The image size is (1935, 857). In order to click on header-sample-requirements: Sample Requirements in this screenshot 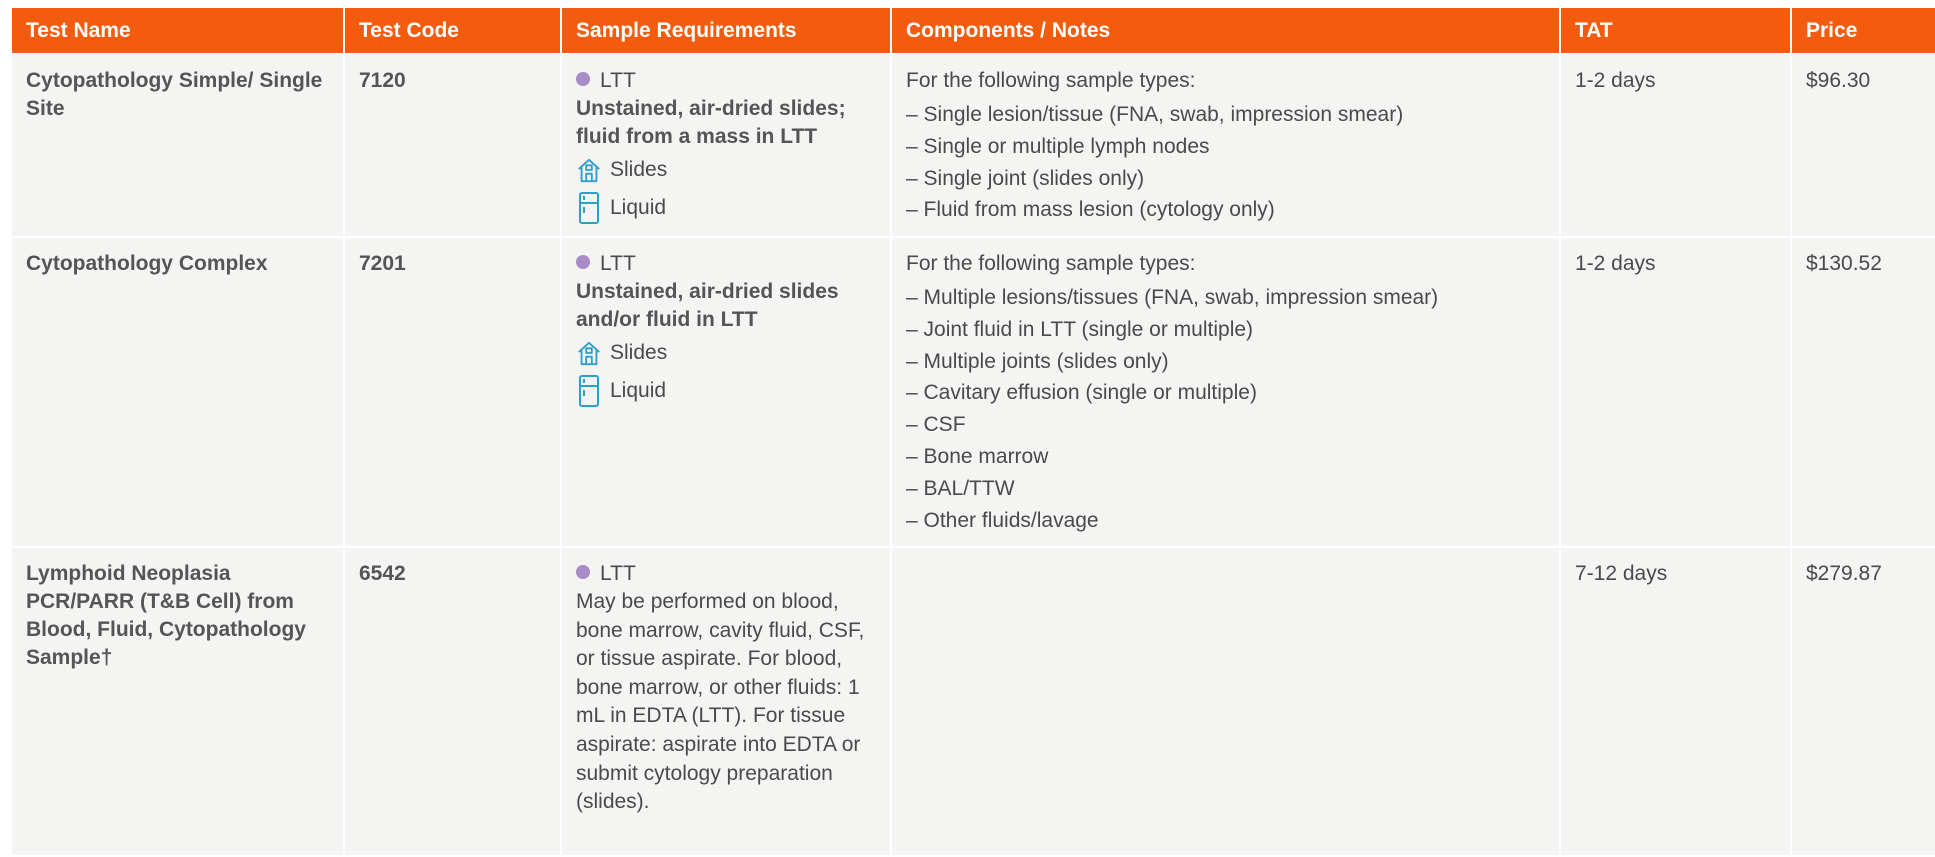, I will do `click(726, 30)`.